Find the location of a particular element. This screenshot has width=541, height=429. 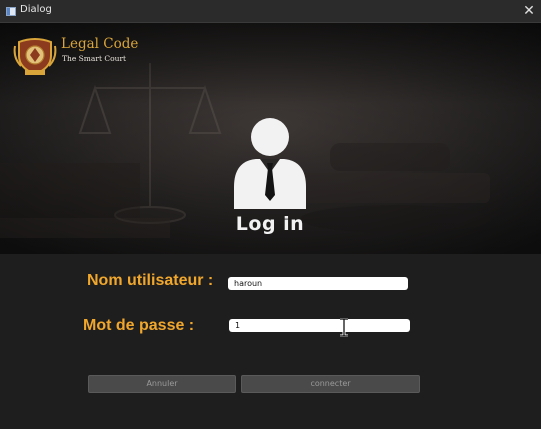

brand-name: Legal Code is located at coordinates (100, 44).